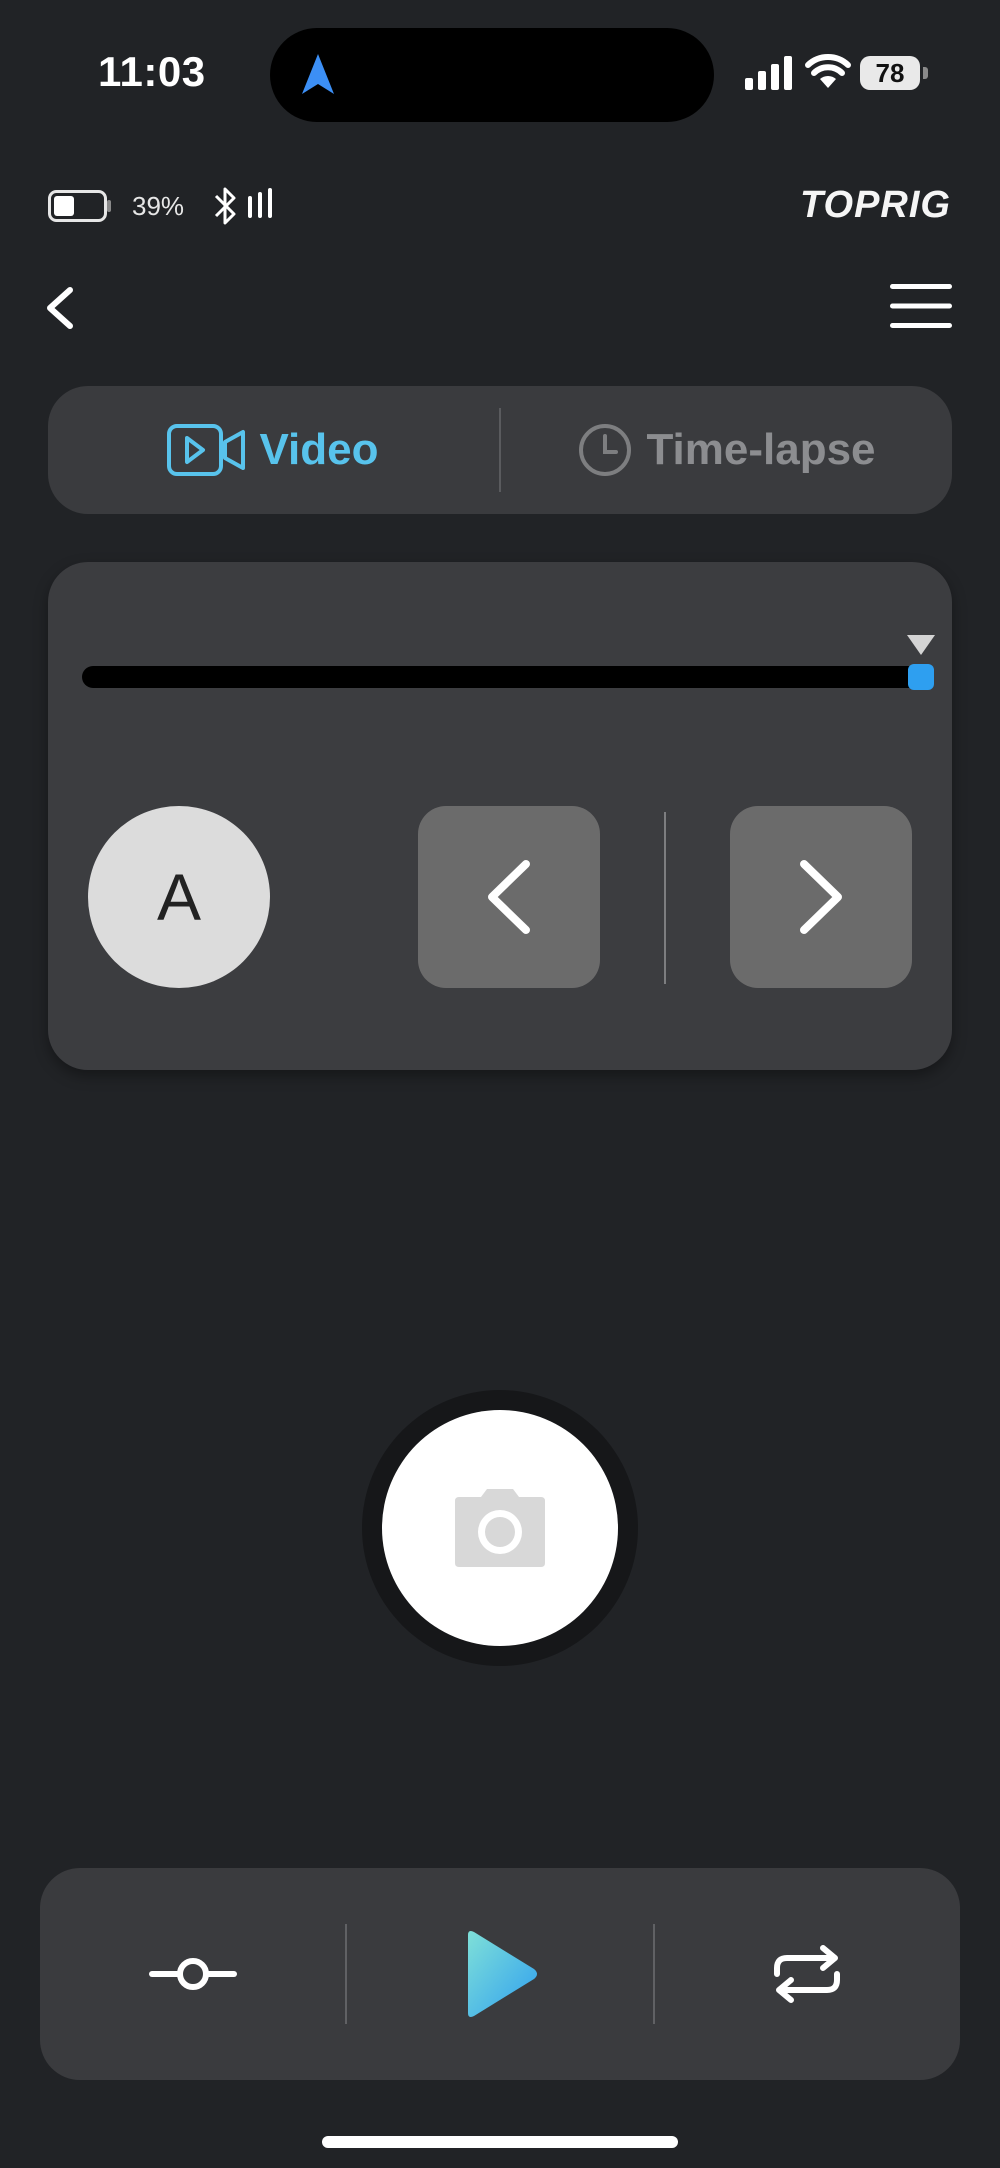 Image resolution: width=1000 pixels, height=2168 pixels. Describe the element at coordinates (492, 75) in the screenshot. I see `dynamic-island` at that location.